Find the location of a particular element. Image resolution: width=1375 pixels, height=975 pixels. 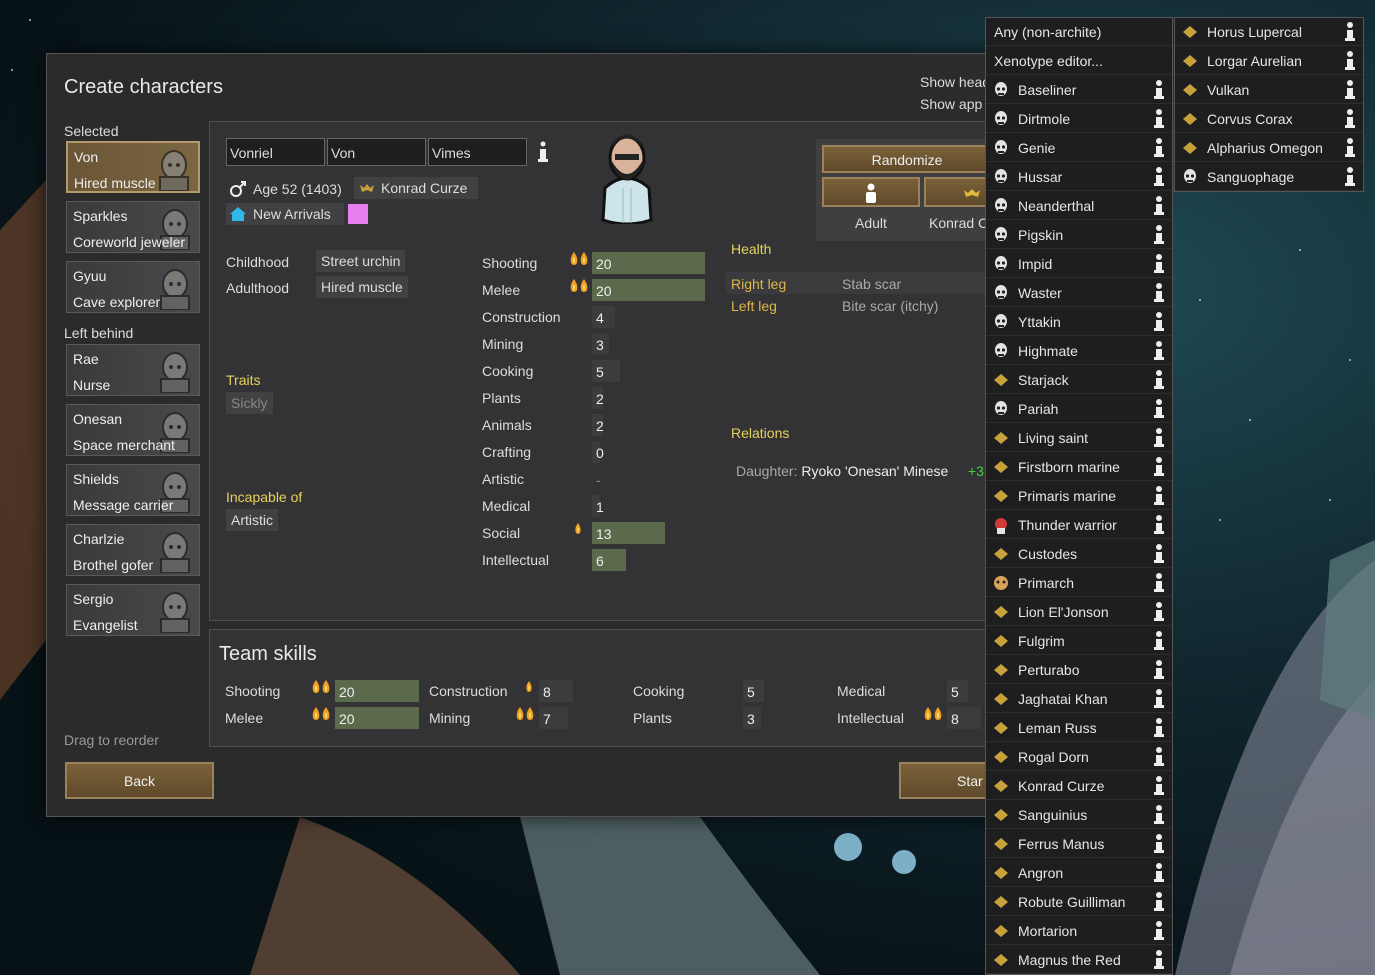

xenotype-option: Neanderthal is located at coordinates (1079, 206).